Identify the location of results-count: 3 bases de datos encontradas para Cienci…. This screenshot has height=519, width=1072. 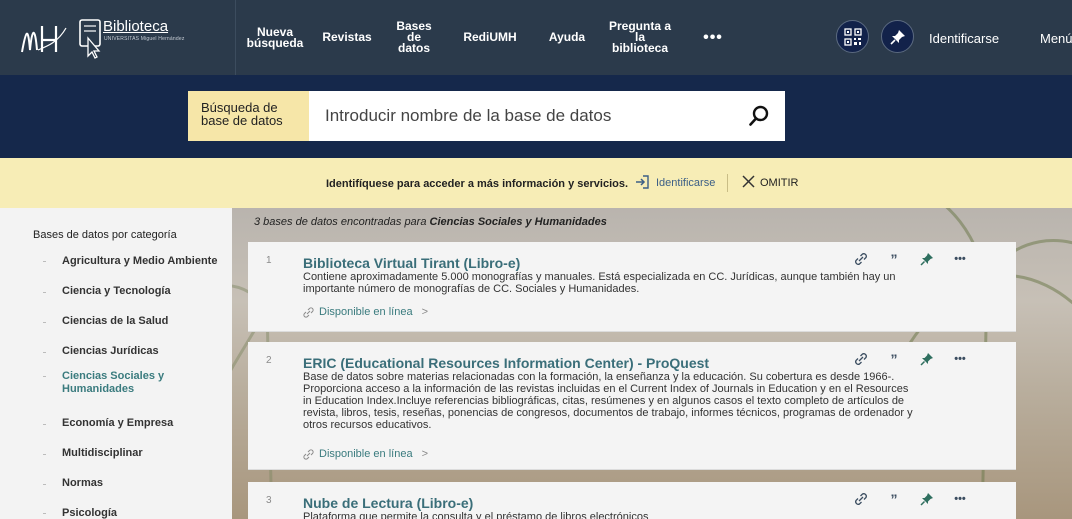
(430, 222).